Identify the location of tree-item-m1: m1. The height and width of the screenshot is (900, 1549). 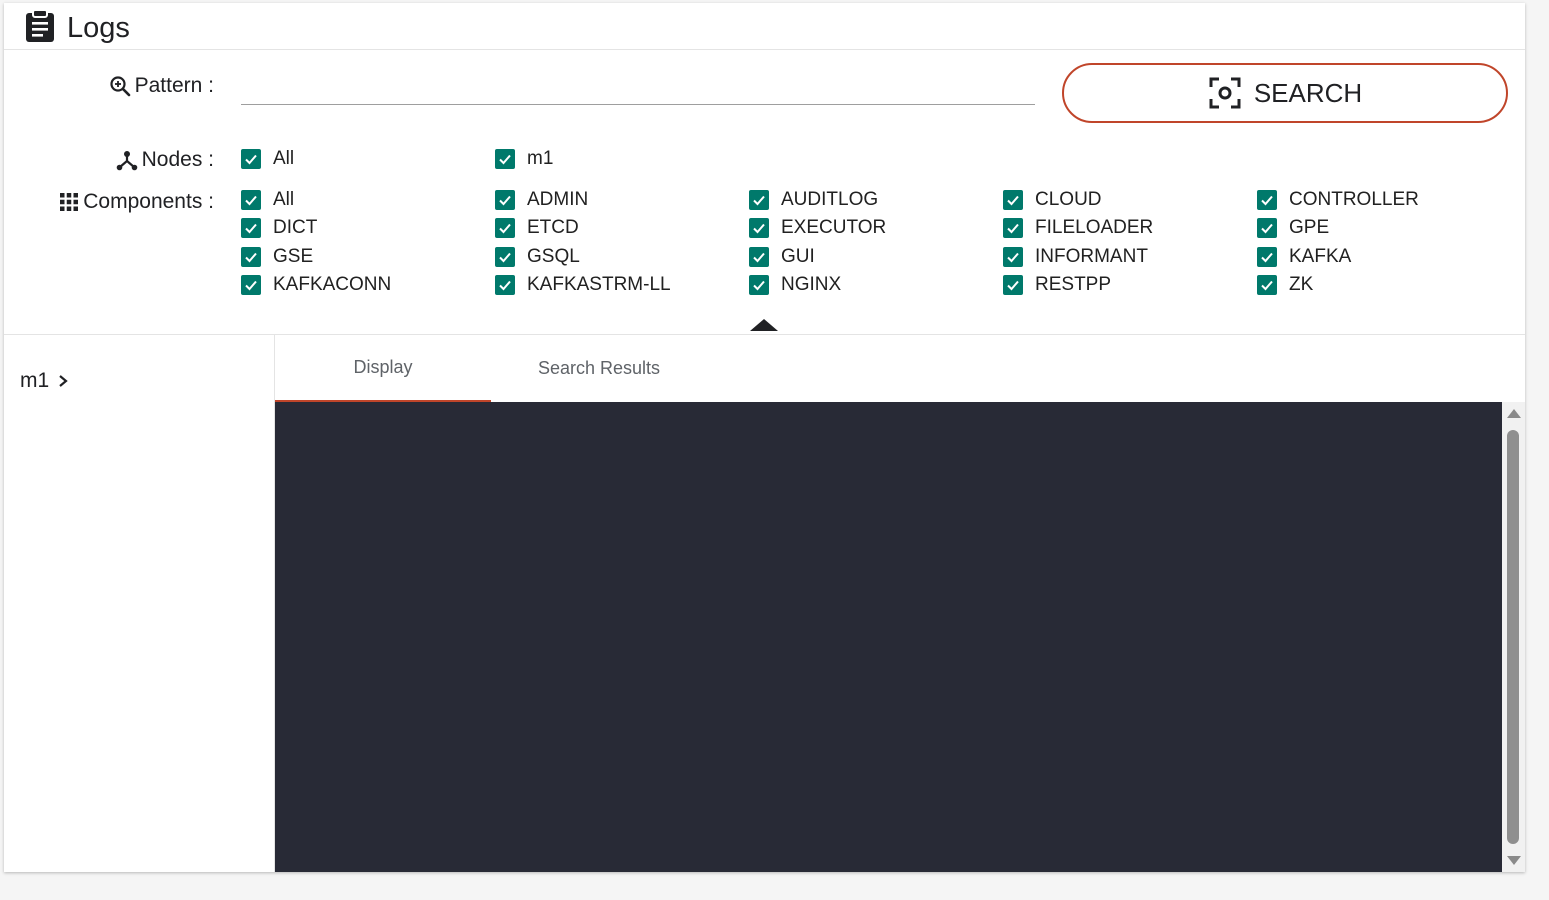
(44, 381).